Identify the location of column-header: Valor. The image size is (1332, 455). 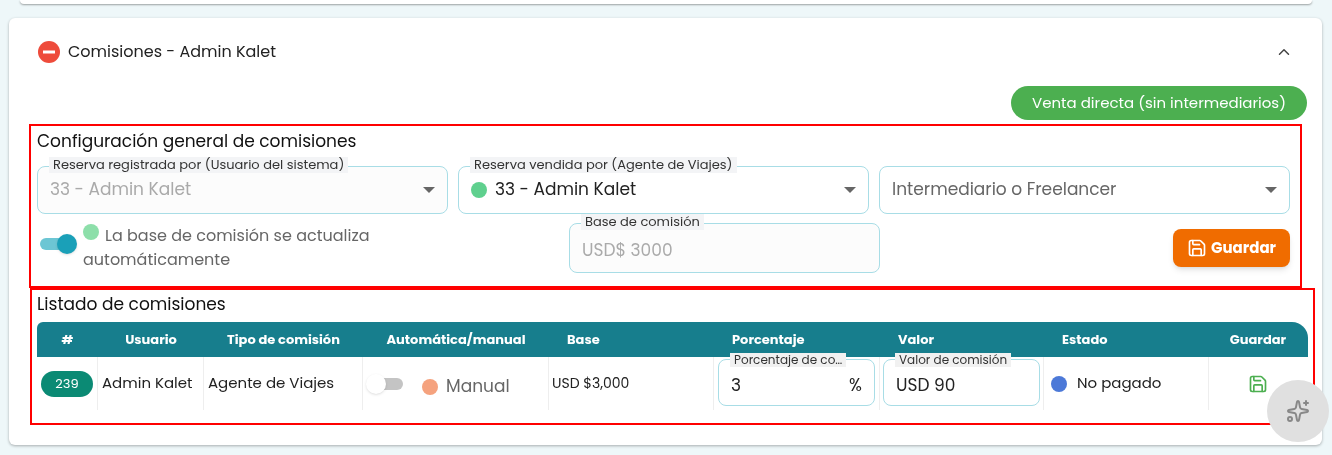
(916, 339).